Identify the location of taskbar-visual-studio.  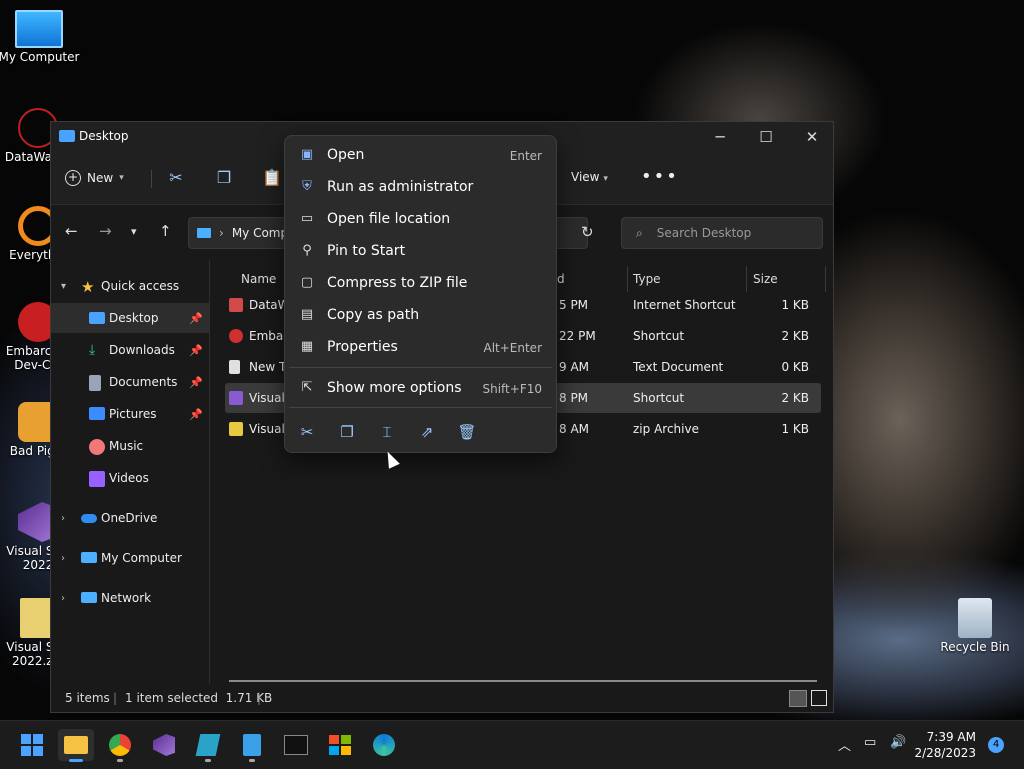
(164, 745).